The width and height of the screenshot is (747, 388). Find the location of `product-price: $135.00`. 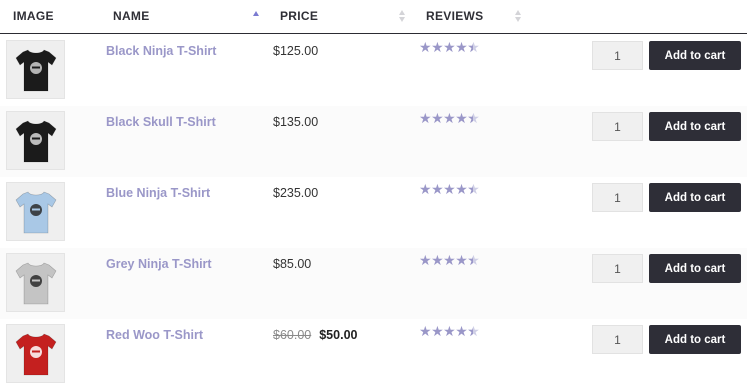

product-price: $135.00 is located at coordinates (296, 122).